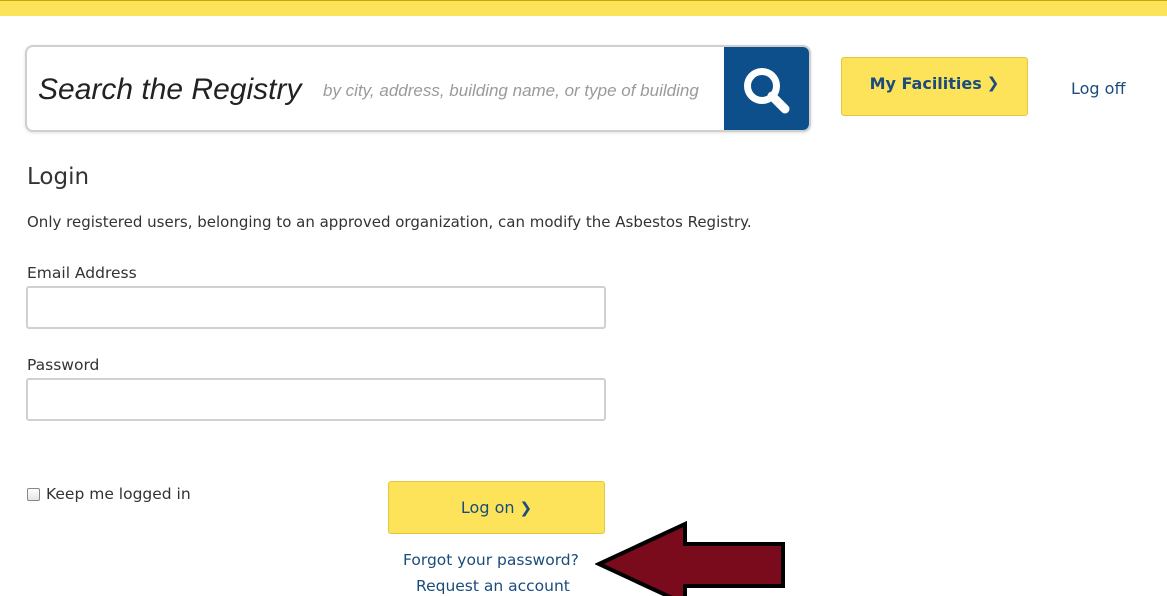  Describe the element at coordinates (491, 560) in the screenshot. I see `forgot-password-link: Forgot your password?` at that location.